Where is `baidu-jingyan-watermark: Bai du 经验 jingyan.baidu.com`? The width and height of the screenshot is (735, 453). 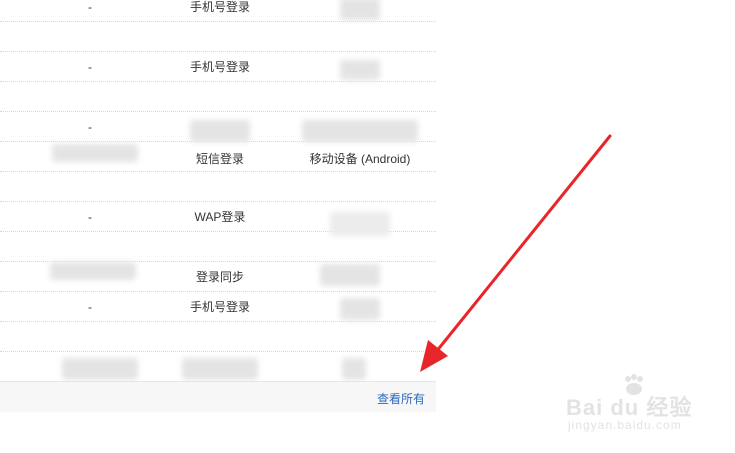
baidu-jingyan-watermark: Bai du 经验 jingyan.baidu.com is located at coordinates (646, 407).